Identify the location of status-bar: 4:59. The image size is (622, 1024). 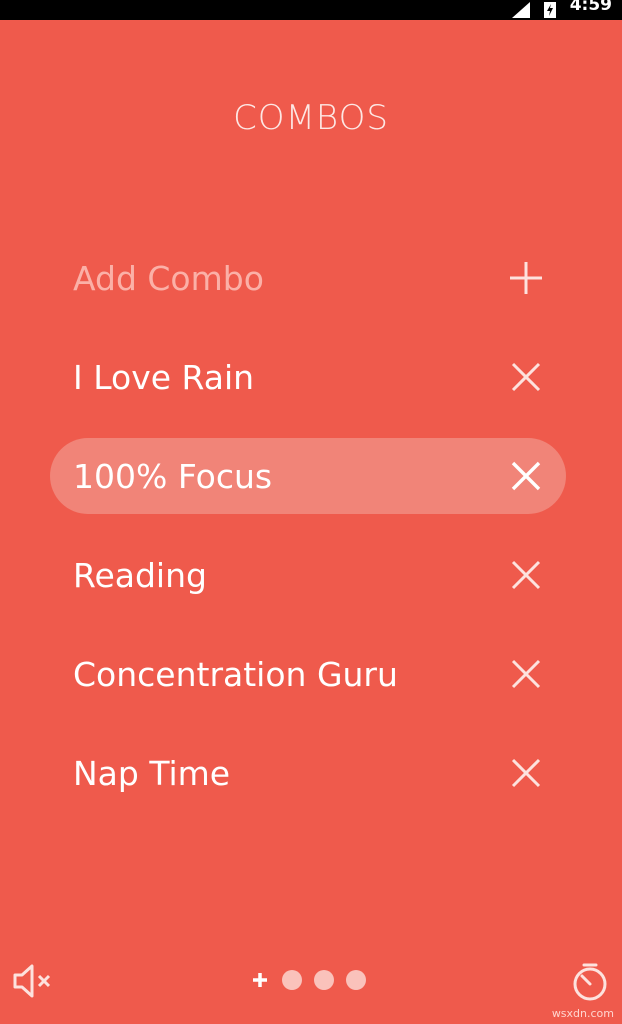
(311, 10).